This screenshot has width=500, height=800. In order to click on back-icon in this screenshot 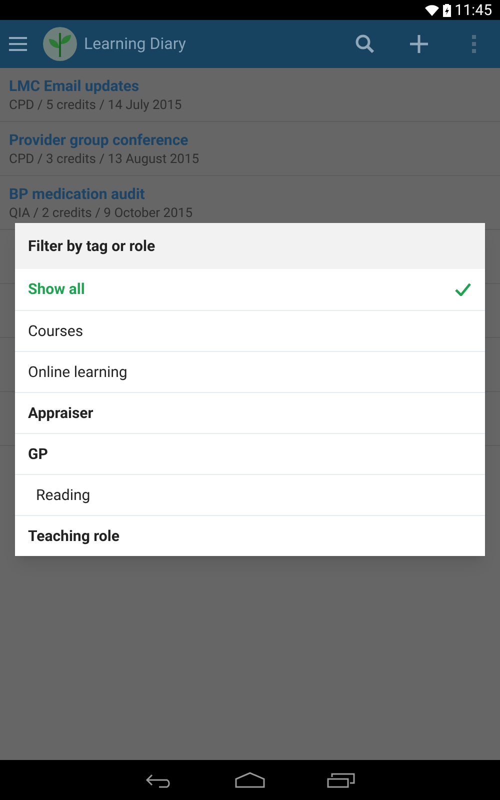, I will do `click(159, 780)`.